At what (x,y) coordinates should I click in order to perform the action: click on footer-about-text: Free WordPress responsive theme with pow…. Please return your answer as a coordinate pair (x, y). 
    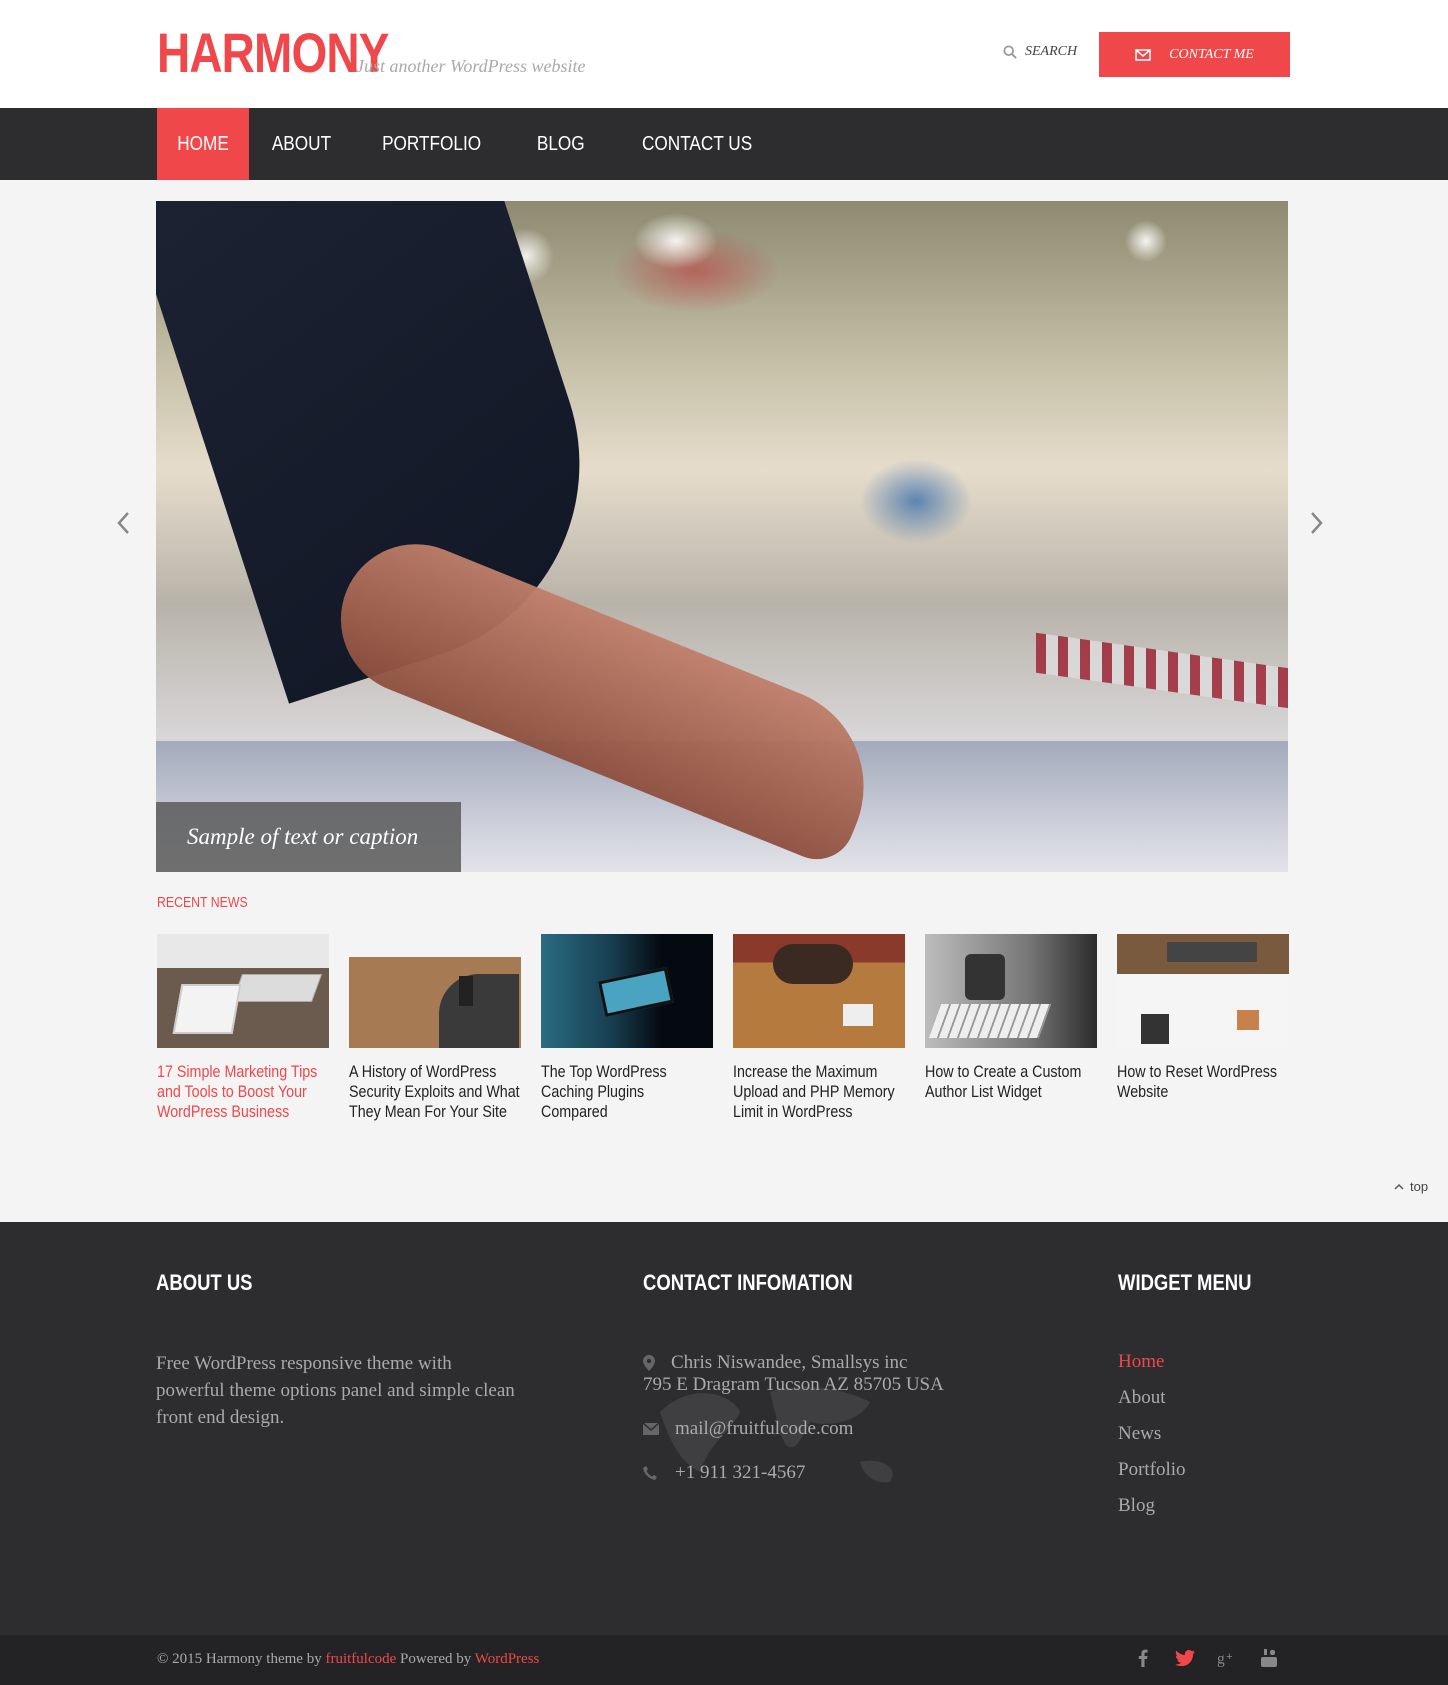
    Looking at the image, I should click on (335, 1390).